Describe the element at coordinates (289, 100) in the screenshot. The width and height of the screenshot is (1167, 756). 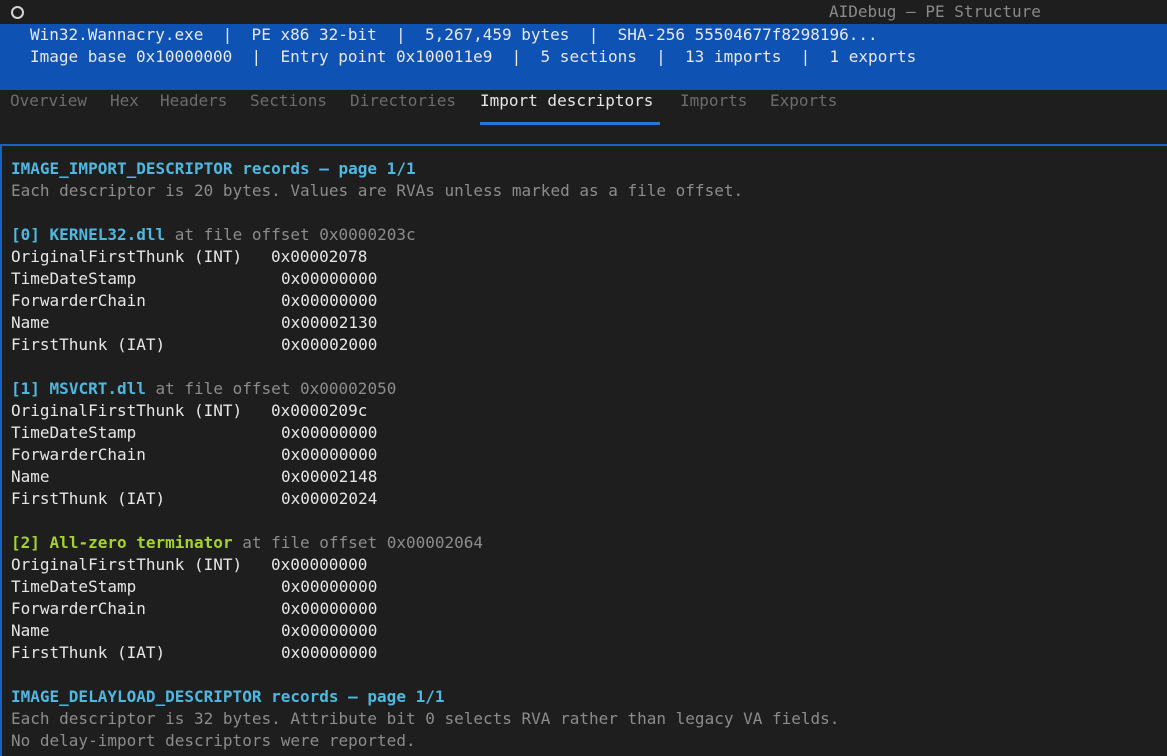
I see `tab-label: Sections` at that location.